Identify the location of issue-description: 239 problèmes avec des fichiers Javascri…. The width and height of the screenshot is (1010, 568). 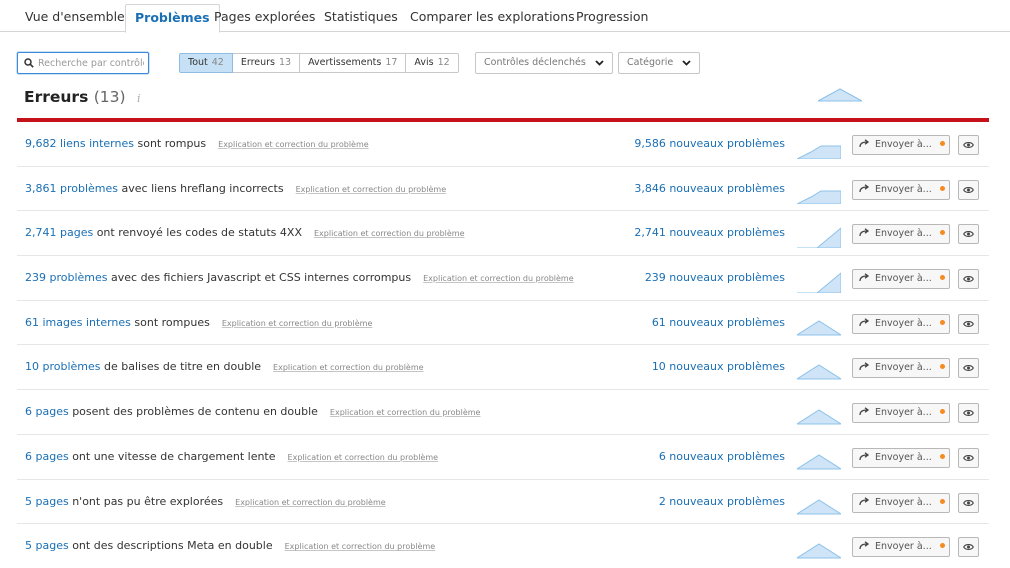
(299, 278).